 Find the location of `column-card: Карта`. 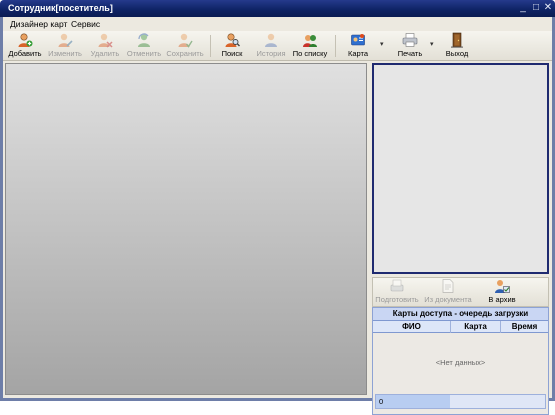

column-card: Карта is located at coordinates (476, 327).